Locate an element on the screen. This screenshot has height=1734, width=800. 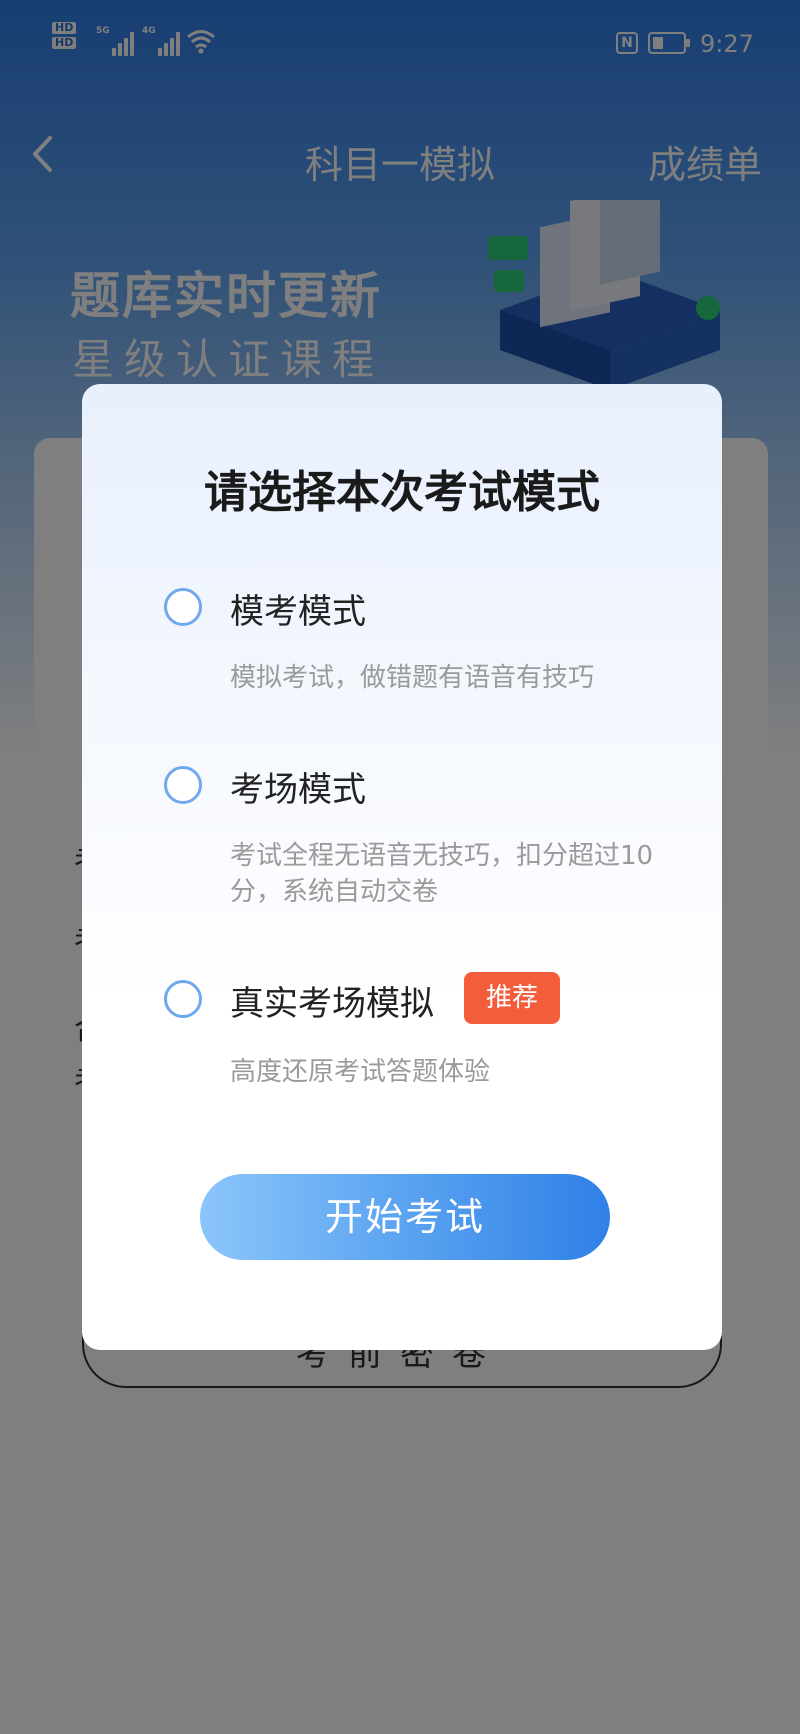
dialog-title: 请选择本次考试模式 is located at coordinates (402, 492).